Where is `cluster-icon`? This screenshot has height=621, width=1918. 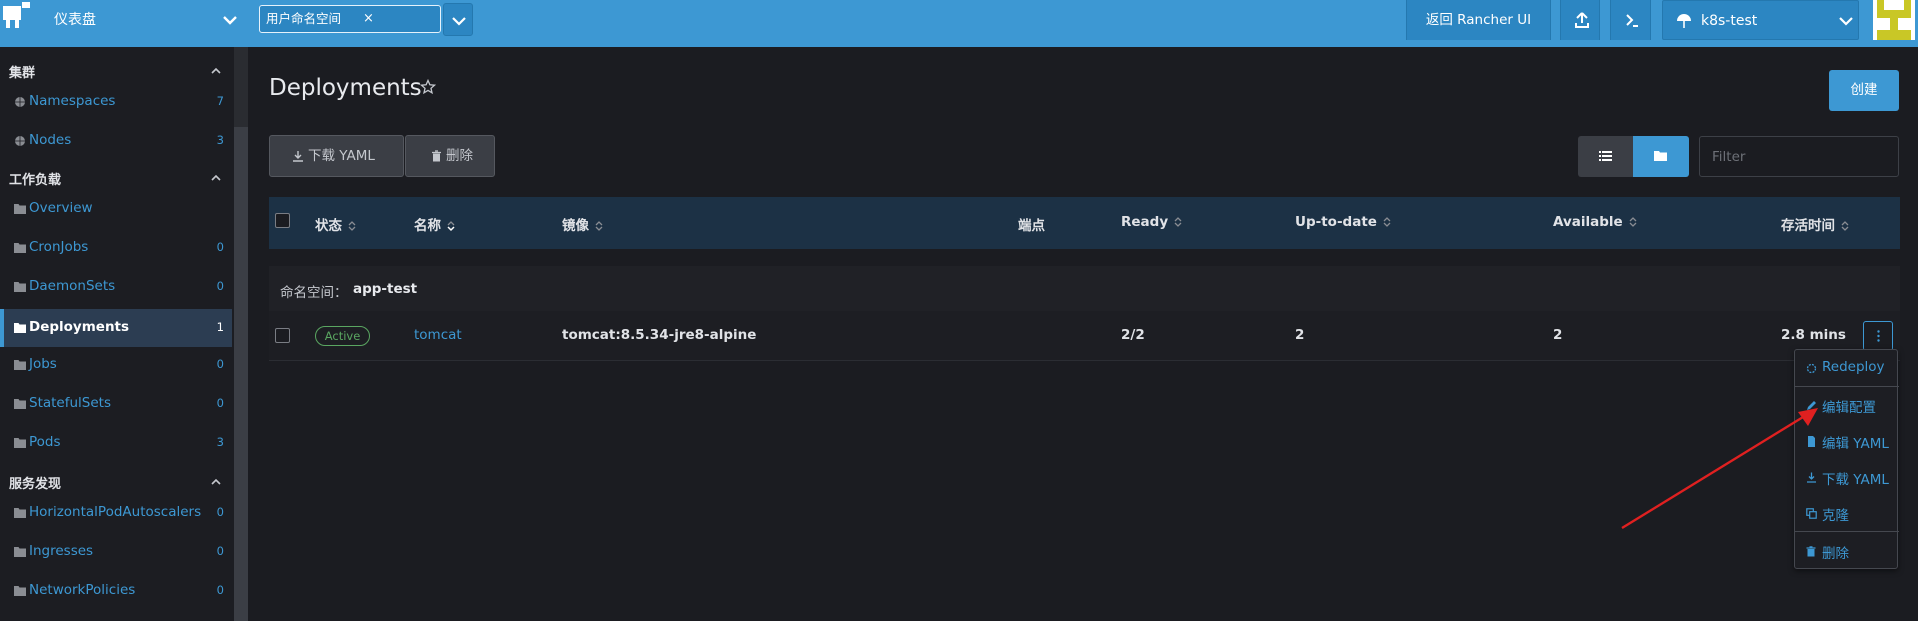
cluster-icon is located at coordinates (1684, 21).